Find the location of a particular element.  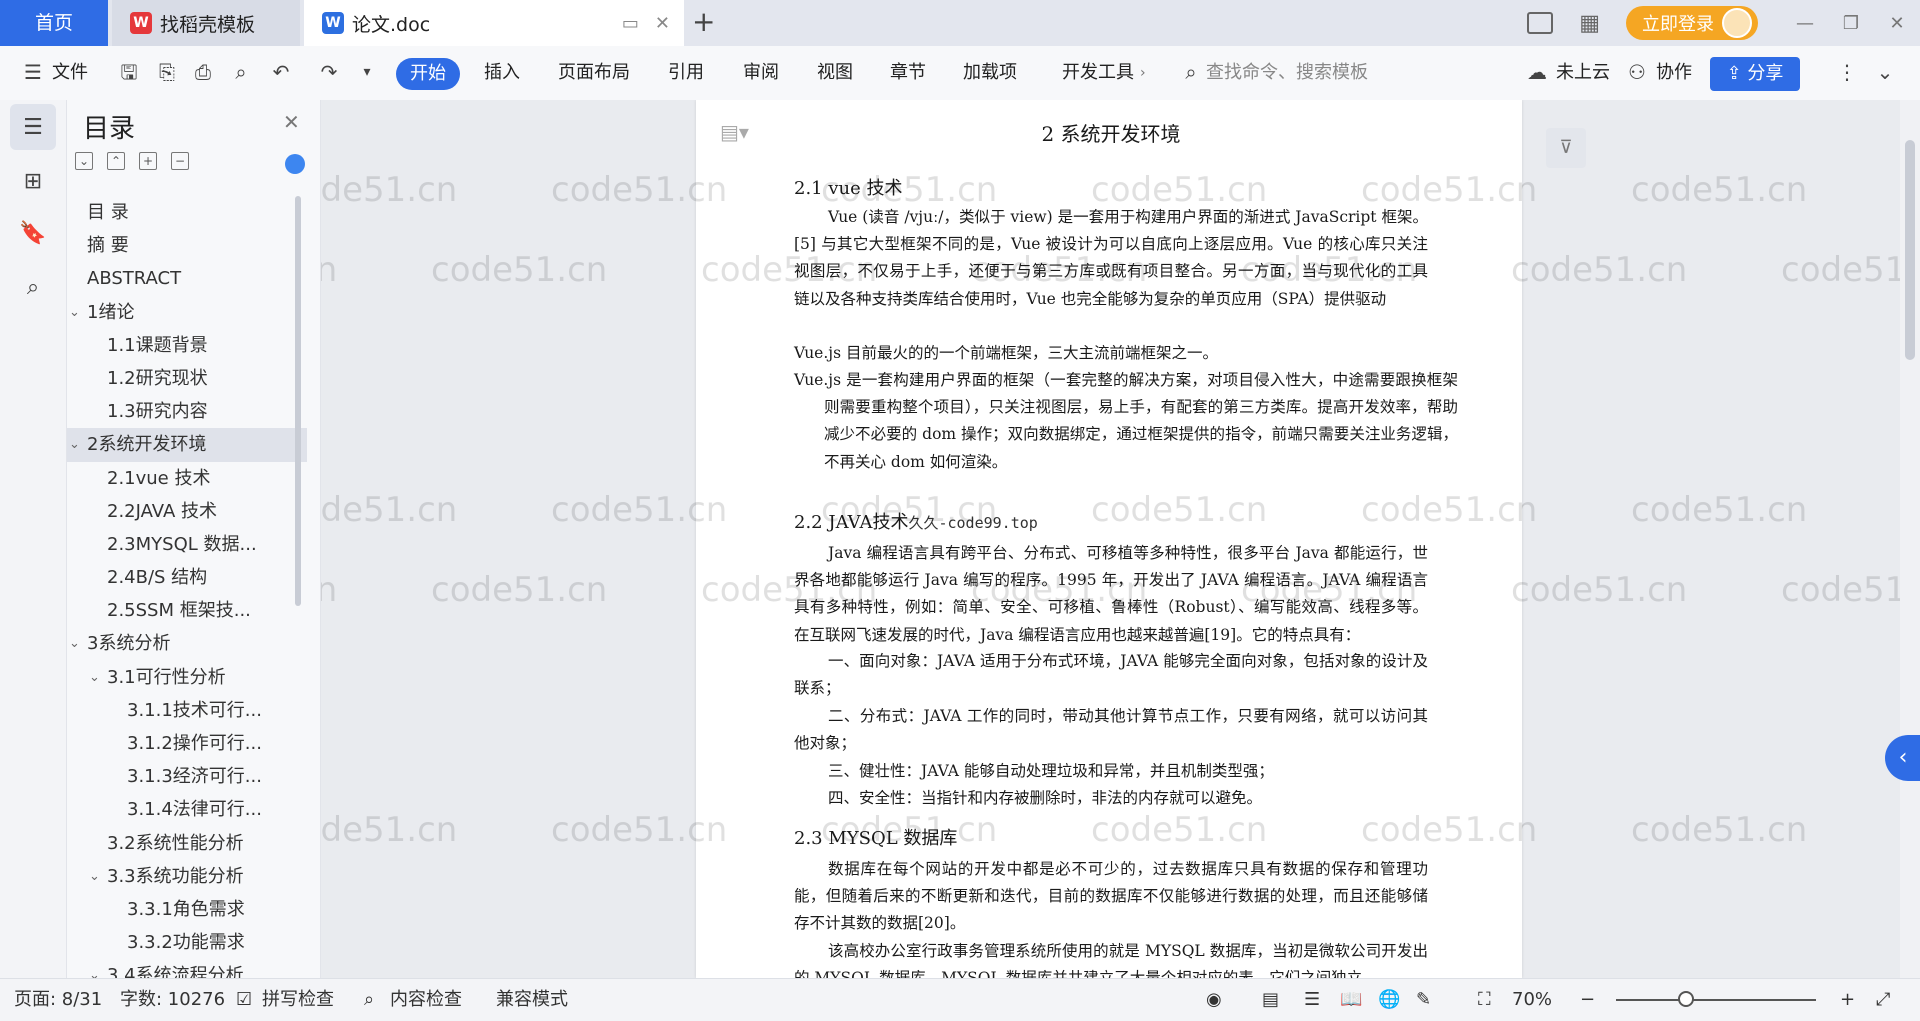

print-preview-icon: ⌕ is located at coordinates (241, 72).